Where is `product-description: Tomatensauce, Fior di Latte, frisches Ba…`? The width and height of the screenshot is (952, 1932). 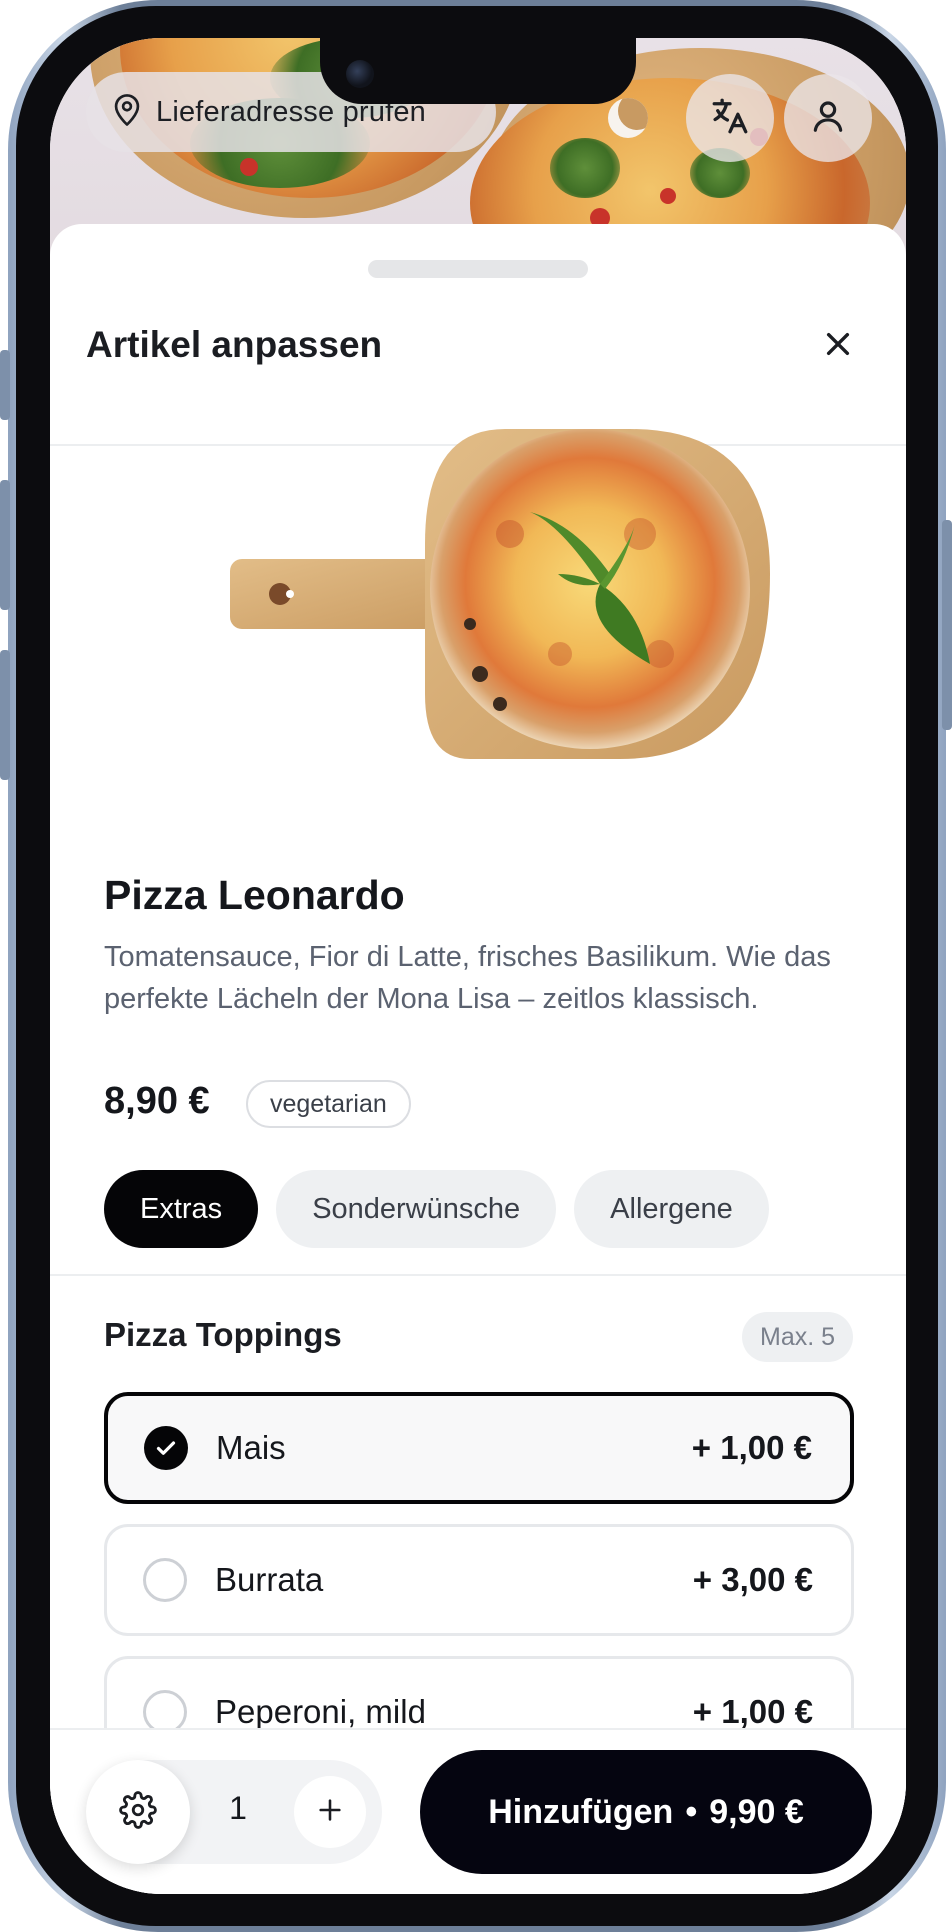 product-description: Tomatensauce, Fior di Latte, frisches Ba… is located at coordinates (467, 978).